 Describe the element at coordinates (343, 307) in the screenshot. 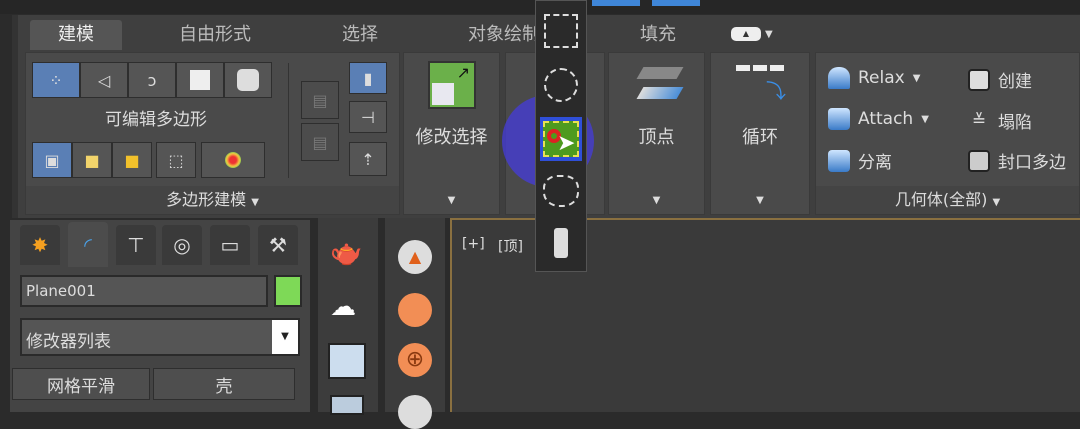

I see `cloud-icon: ☁` at that location.